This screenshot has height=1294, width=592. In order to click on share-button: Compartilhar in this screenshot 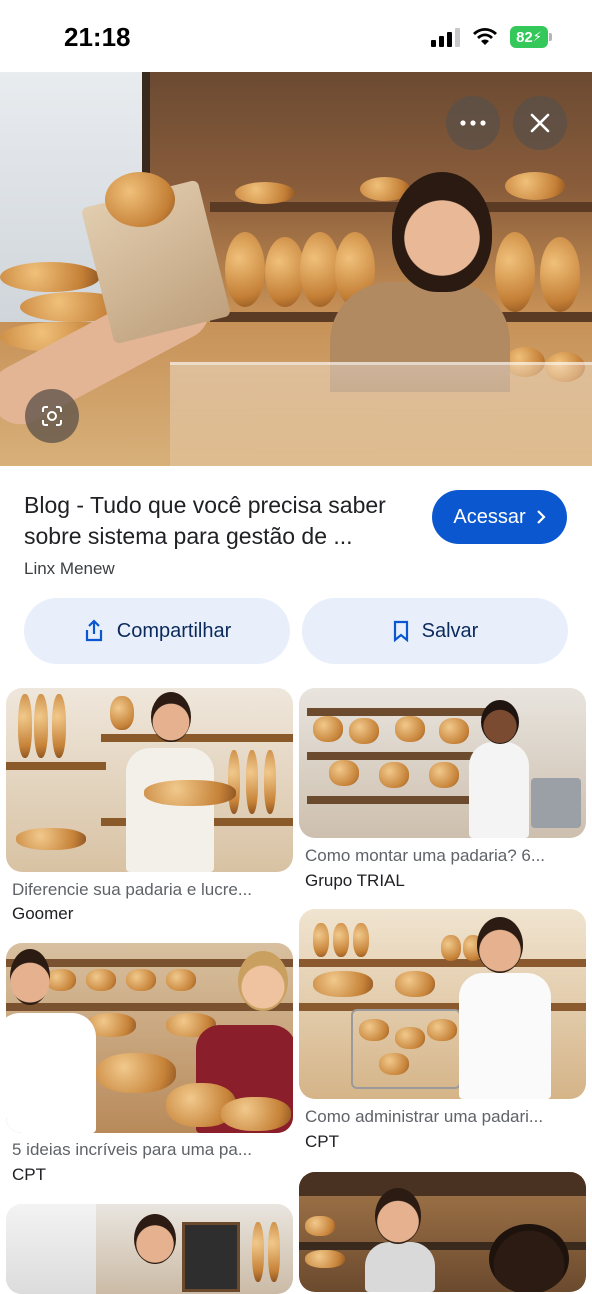, I will do `click(157, 631)`.